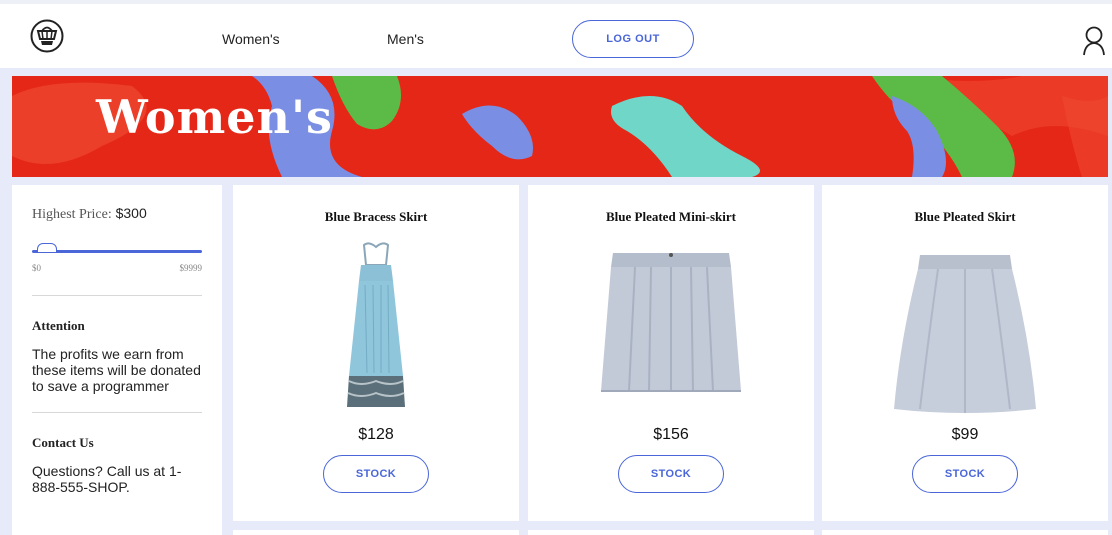 This screenshot has height=535, width=1112. What do you see at coordinates (251, 39) in the screenshot?
I see `nav-link-women: Women's` at bounding box center [251, 39].